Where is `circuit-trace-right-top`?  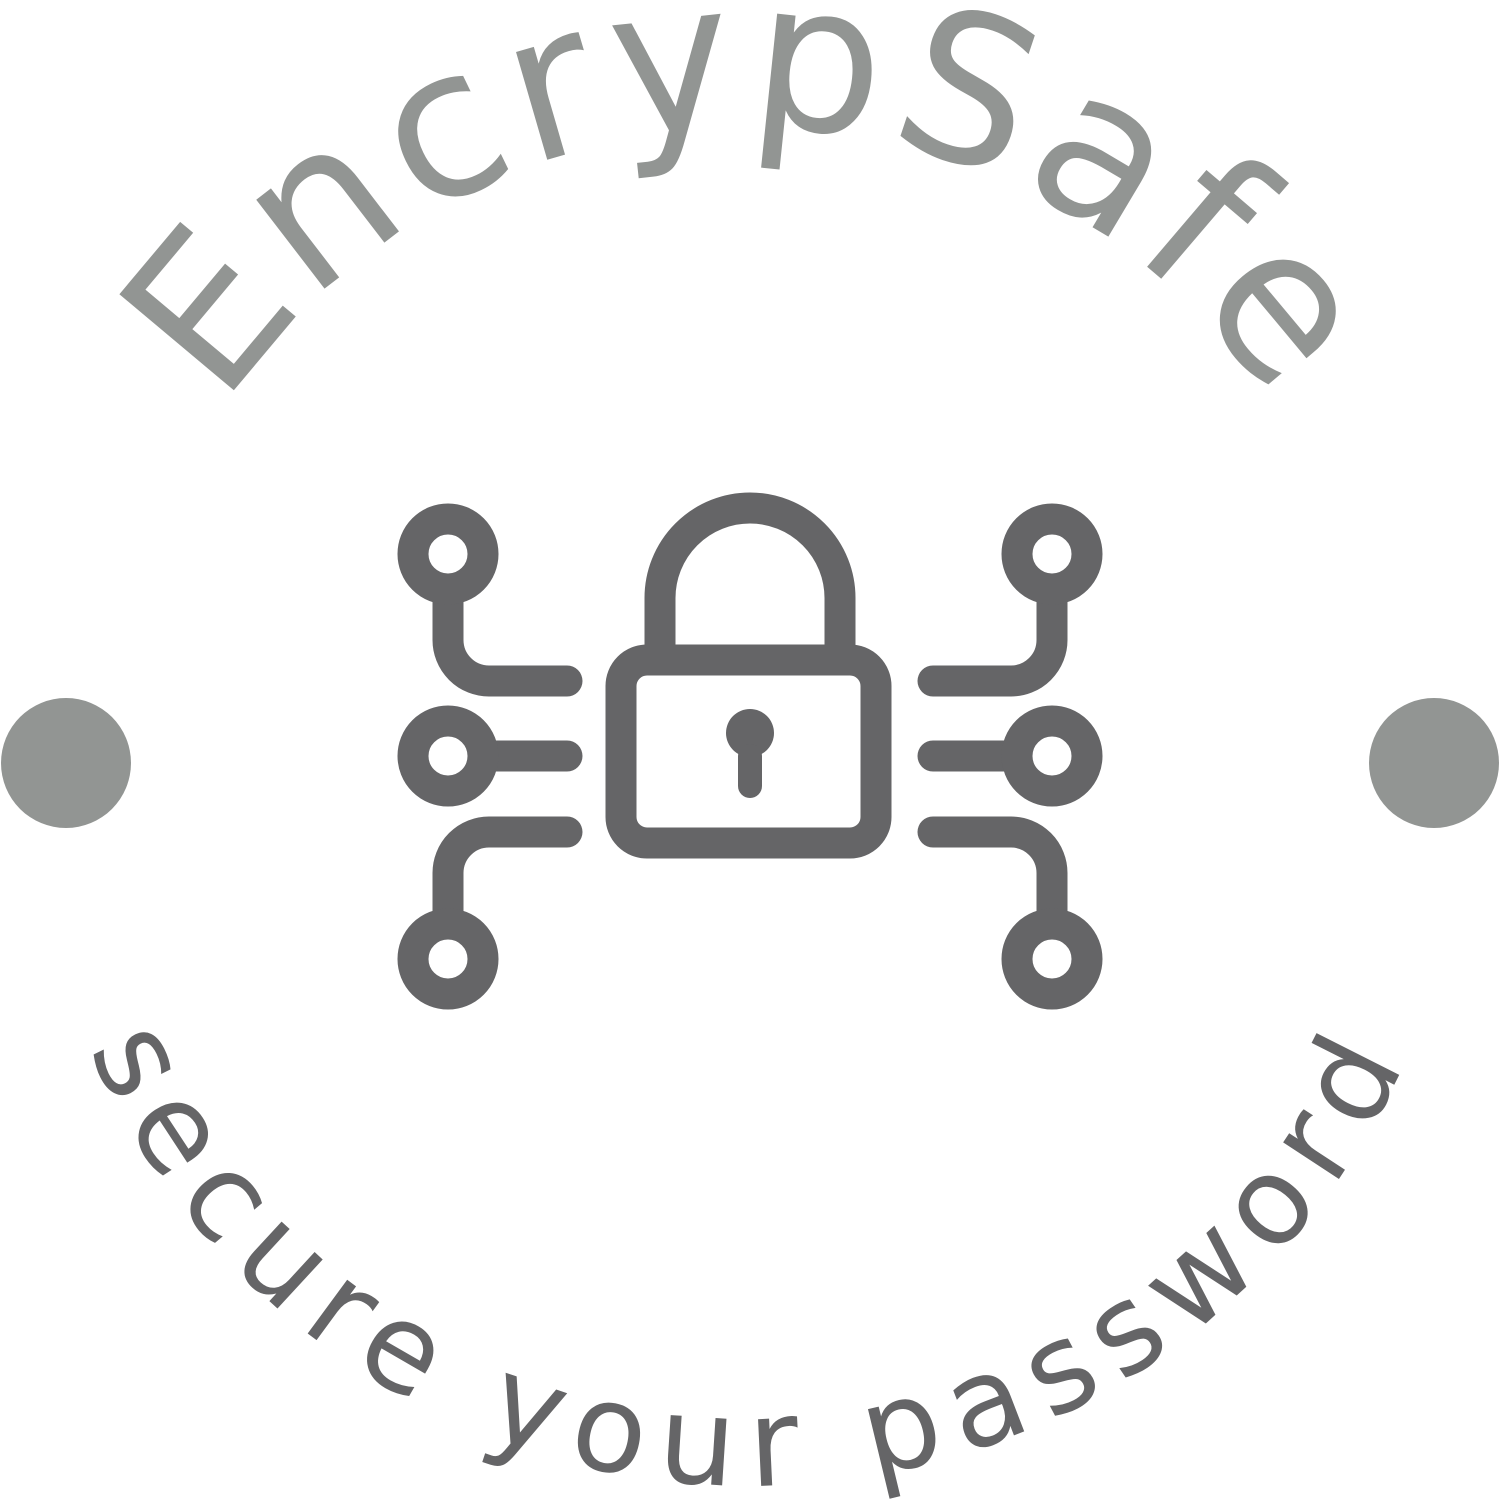 circuit-trace-right-top is located at coordinates (992, 637).